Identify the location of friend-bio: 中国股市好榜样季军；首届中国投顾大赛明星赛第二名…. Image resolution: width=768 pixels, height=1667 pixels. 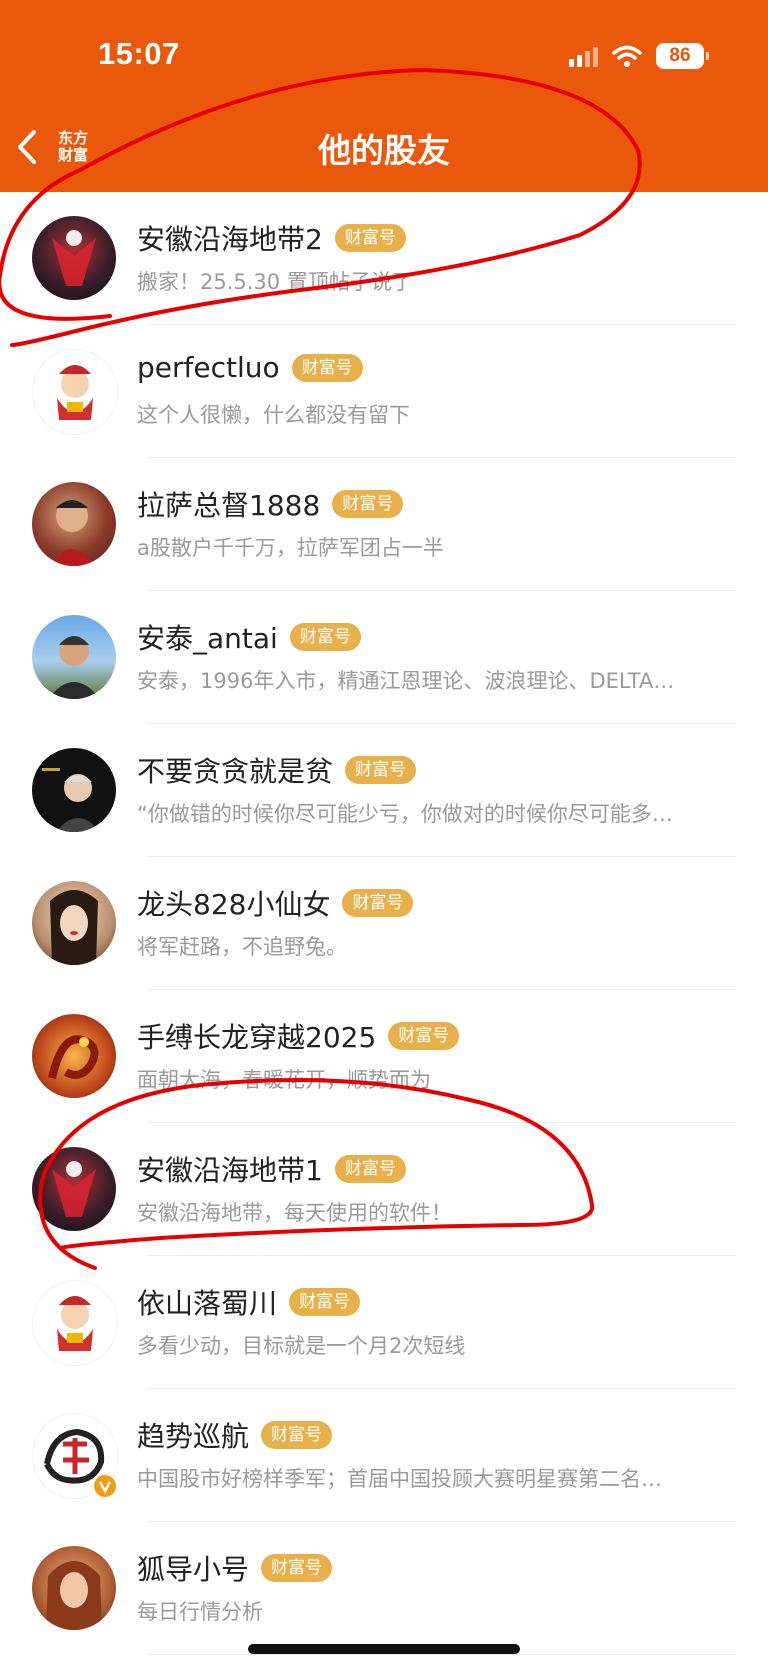
(399, 1479).